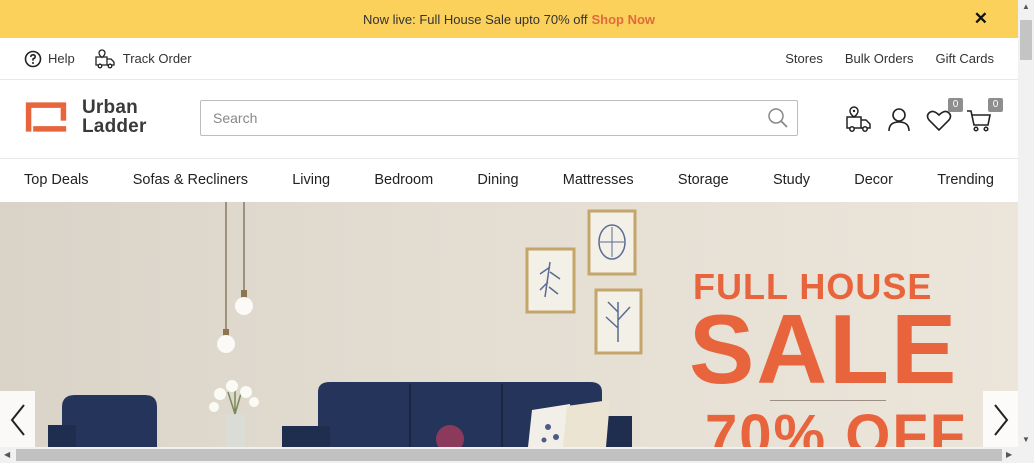  I want to click on gift-cards-link: Gift Cards, so click(964, 58).